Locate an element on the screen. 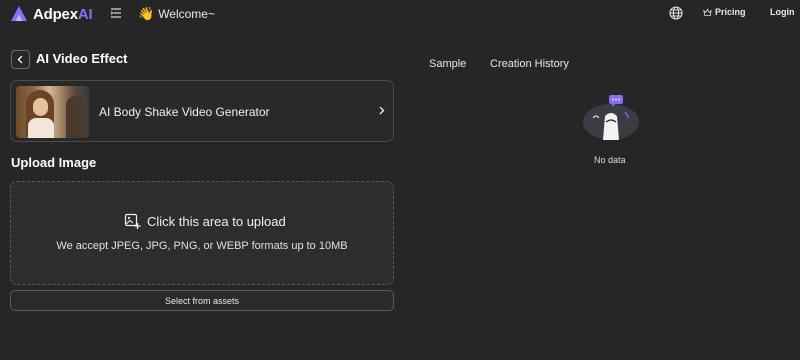 Image resolution: width=800 pixels, height=360 pixels. pricing-link: Pricing is located at coordinates (724, 12).